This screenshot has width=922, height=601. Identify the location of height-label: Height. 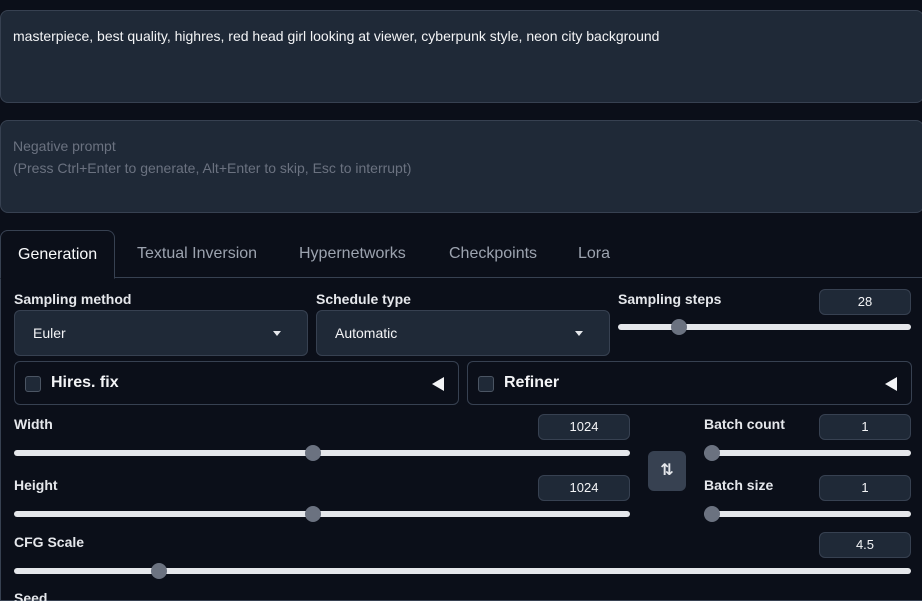
(36, 485).